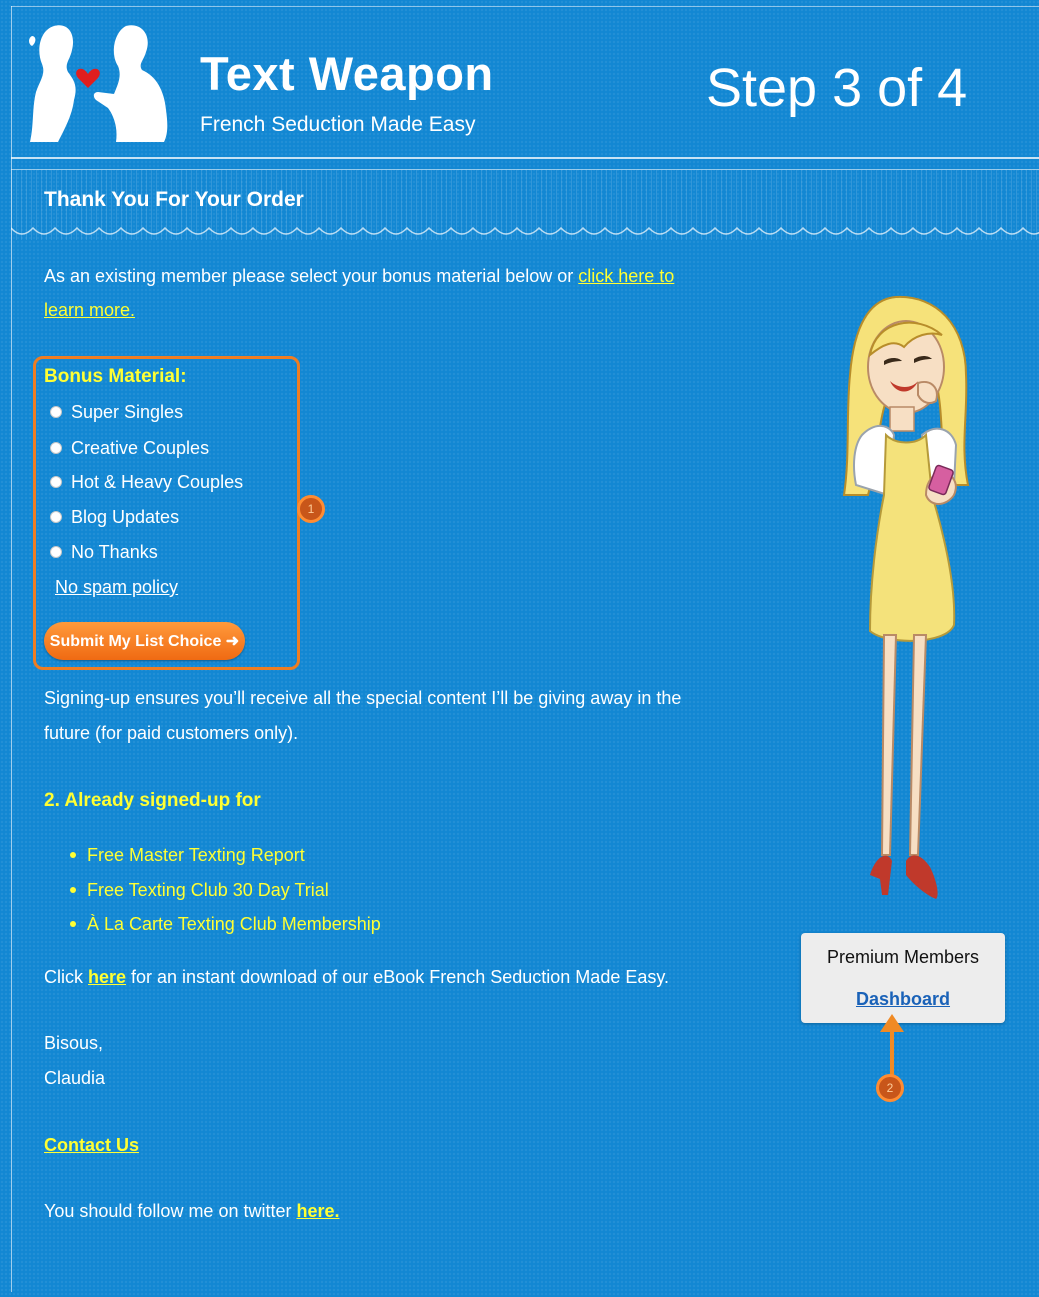 The image size is (1039, 1297). What do you see at coordinates (890, 1088) in the screenshot?
I see `callout-badge-2: 2` at bounding box center [890, 1088].